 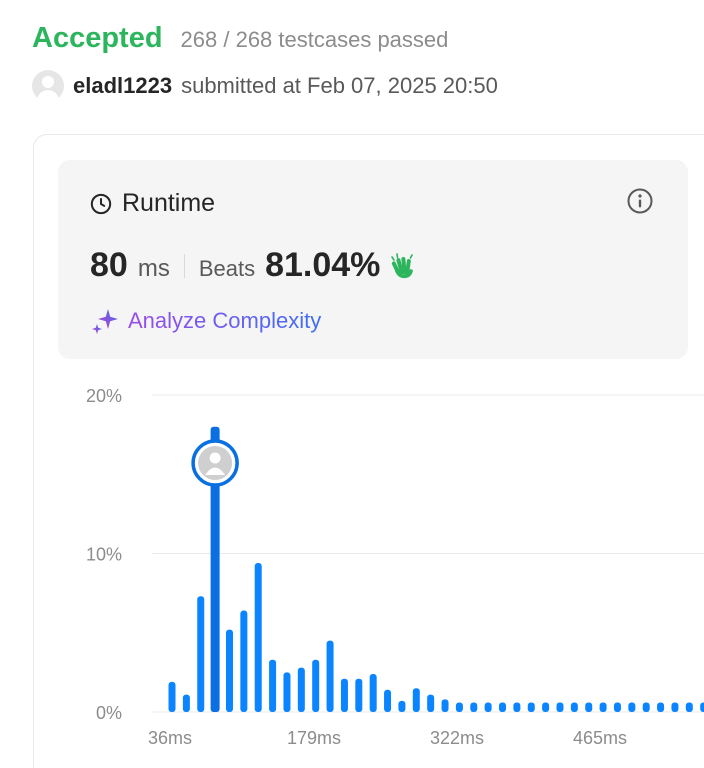 I want to click on avatar-icon, so click(x=48, y=86).